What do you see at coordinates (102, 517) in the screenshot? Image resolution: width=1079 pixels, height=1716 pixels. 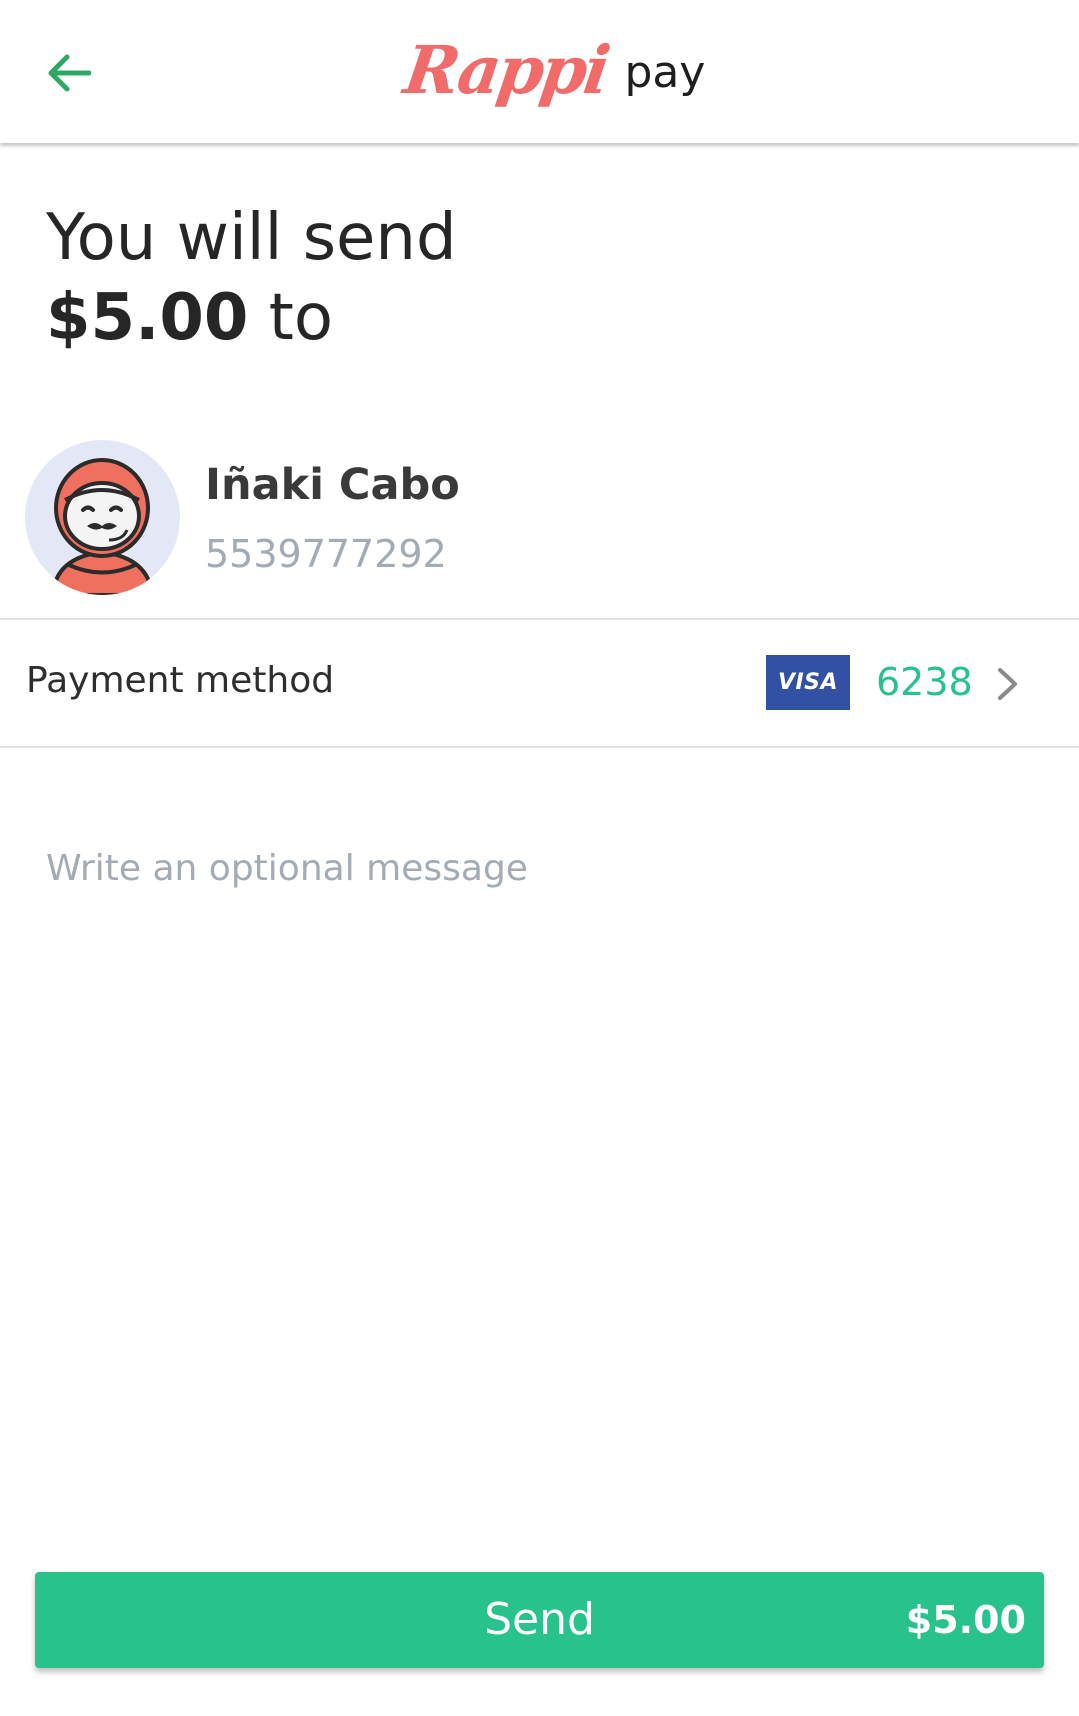 I see `astronaut-avatar-icon` at bounding box center [102, 517].